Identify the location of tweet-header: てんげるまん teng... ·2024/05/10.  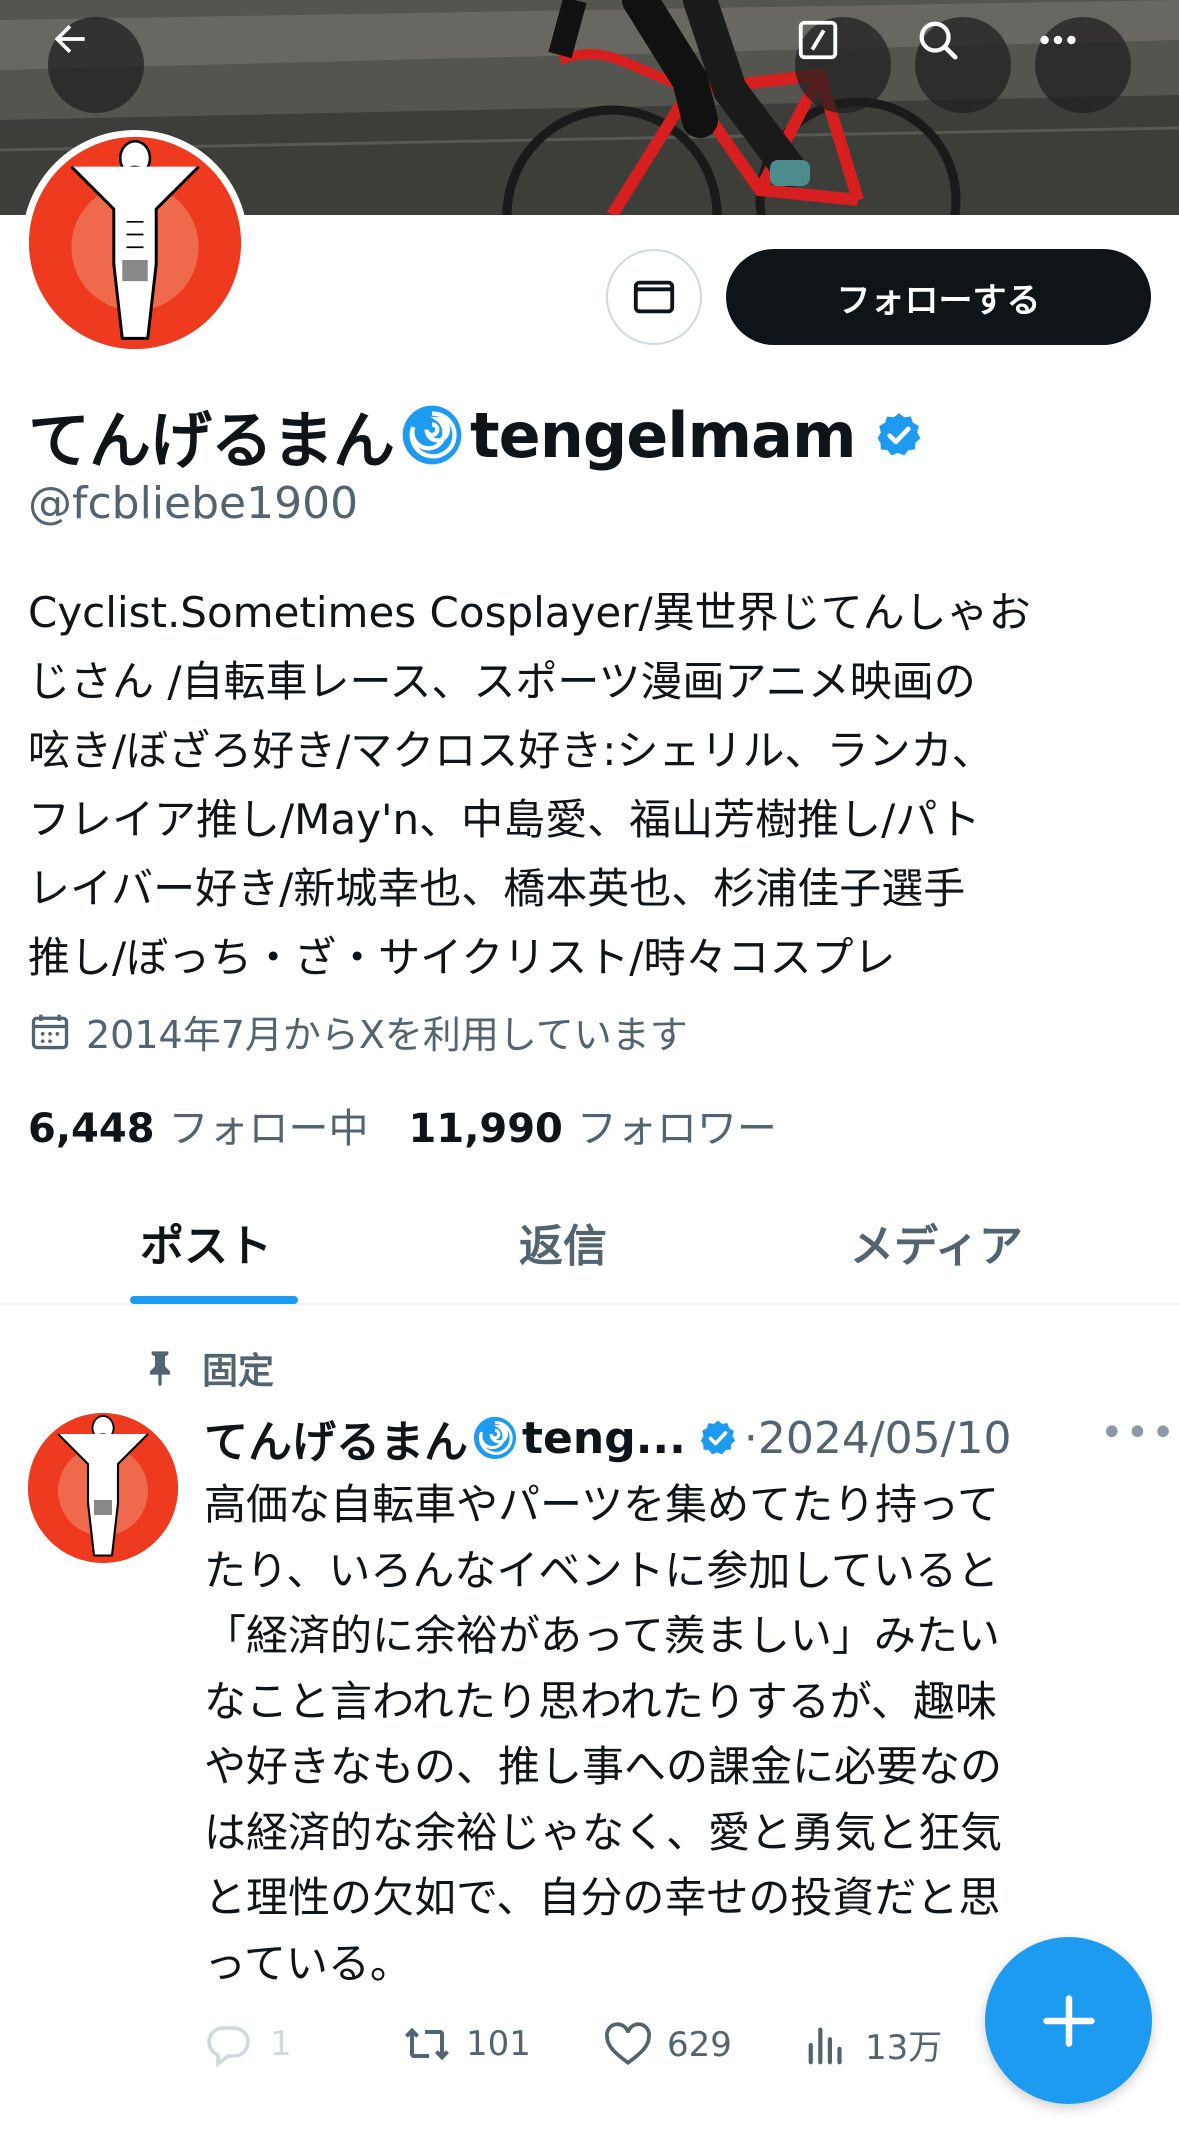
(607, 1438).